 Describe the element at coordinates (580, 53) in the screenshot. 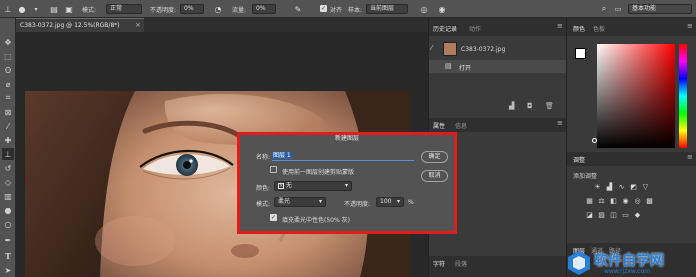

I see `foreground-color-swatch` at that location.